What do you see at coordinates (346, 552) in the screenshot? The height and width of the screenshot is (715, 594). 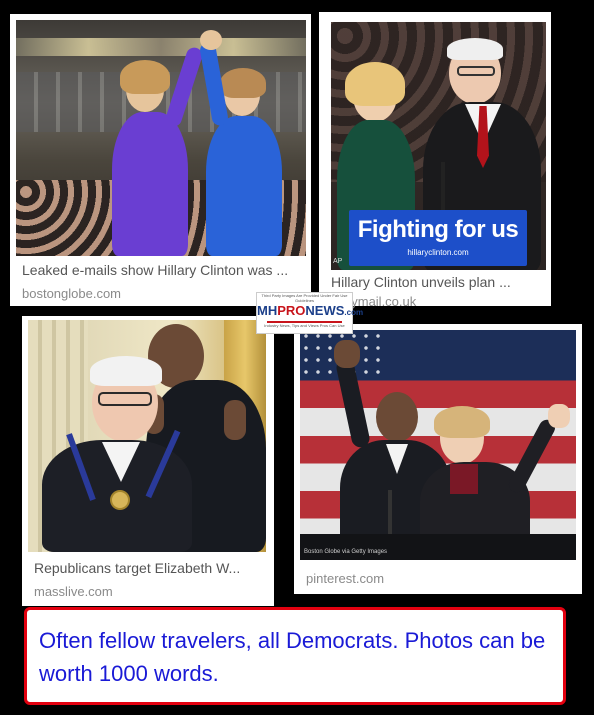 I see `photo-credit: Boston Globe via Getty Images` at bounding box center [346, 552].